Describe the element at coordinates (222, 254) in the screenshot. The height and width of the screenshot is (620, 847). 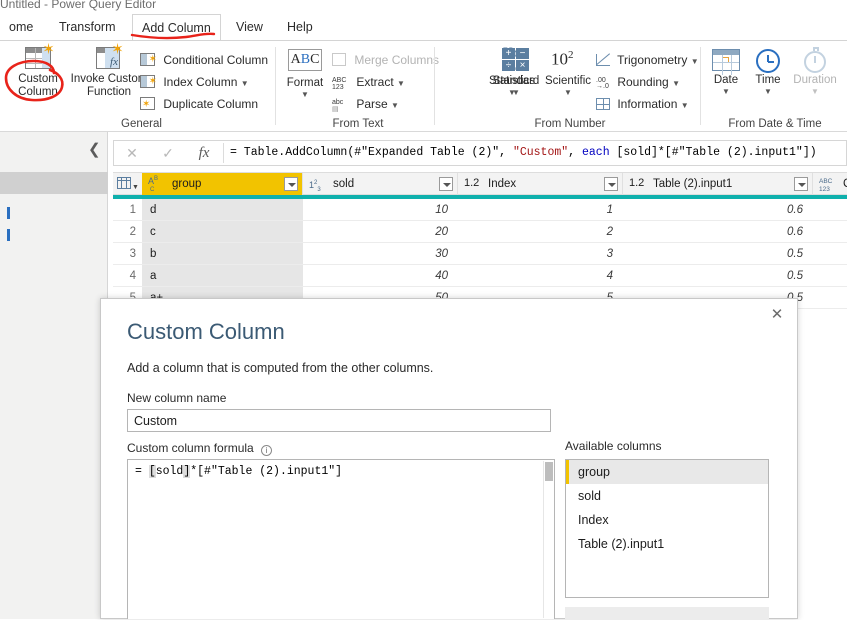
I see `table-cell: b` at that location.